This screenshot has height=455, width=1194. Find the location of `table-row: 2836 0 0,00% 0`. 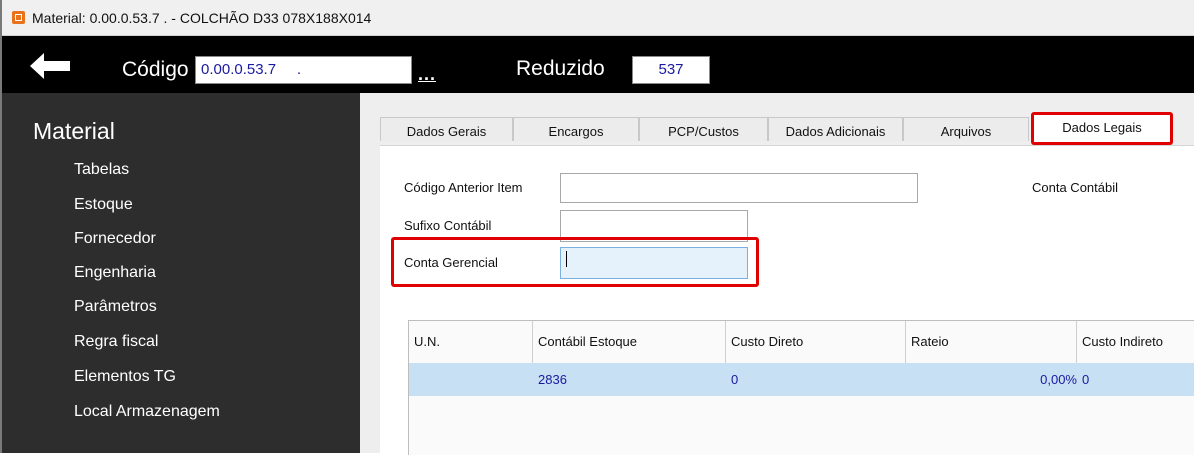

table-row: 2836 0 0,00% 0 is located at coordinates (801, 379).